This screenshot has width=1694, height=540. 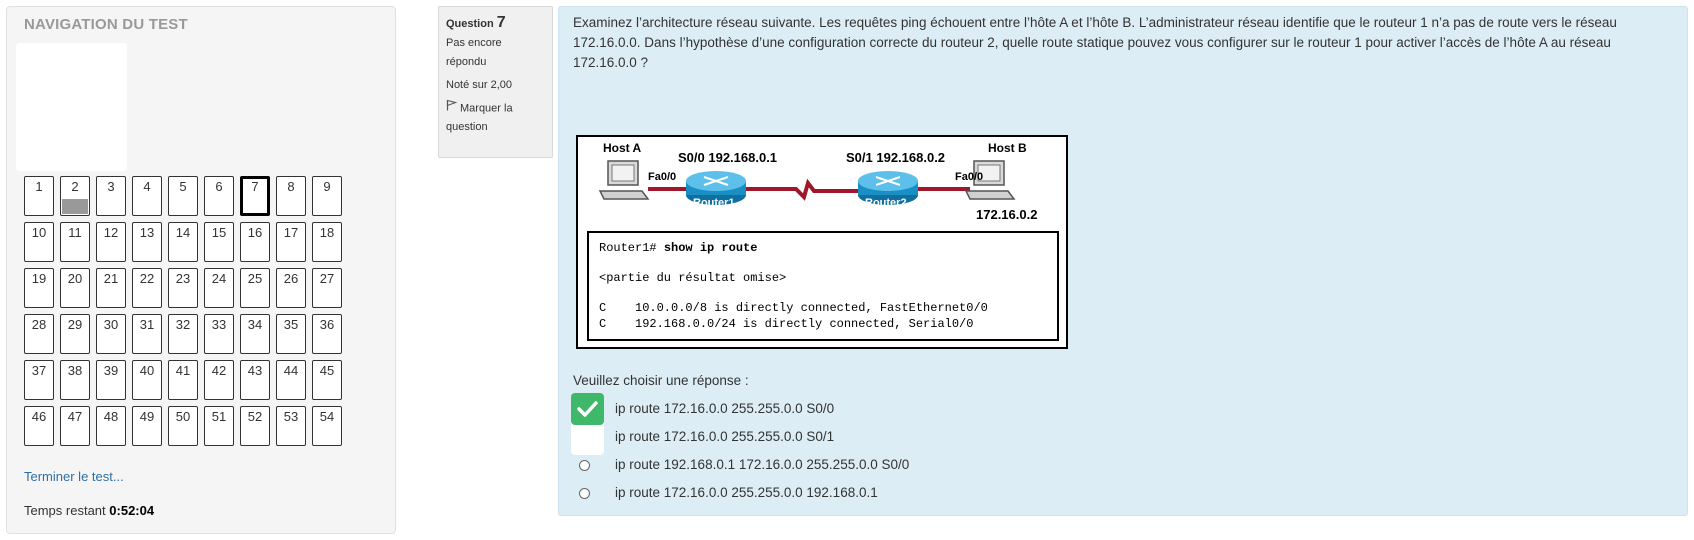 What do you see at coordinates (291, 380) in the screenshot?
I see `nav-question-44-button: 44` at bounding box center [291, 380].